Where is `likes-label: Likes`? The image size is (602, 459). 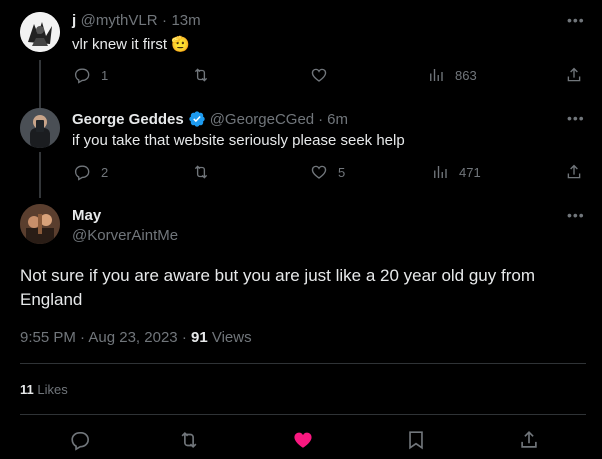
likes-label: Likes is located at coordinates (52, 389).